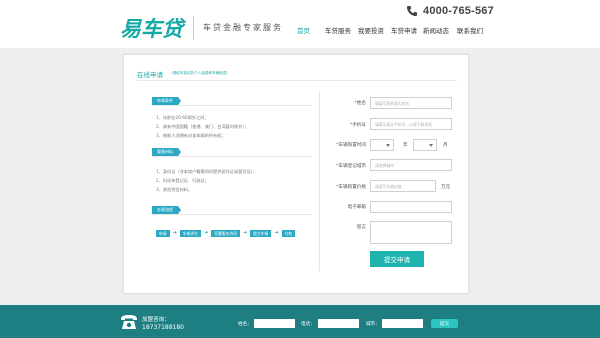 The height and width of the screenshot is (338, 600). What do you see at coordinates (397, 259) in the screenshot?
I see `submit-application-button: 提交申请` at bounding box center [397, 259].